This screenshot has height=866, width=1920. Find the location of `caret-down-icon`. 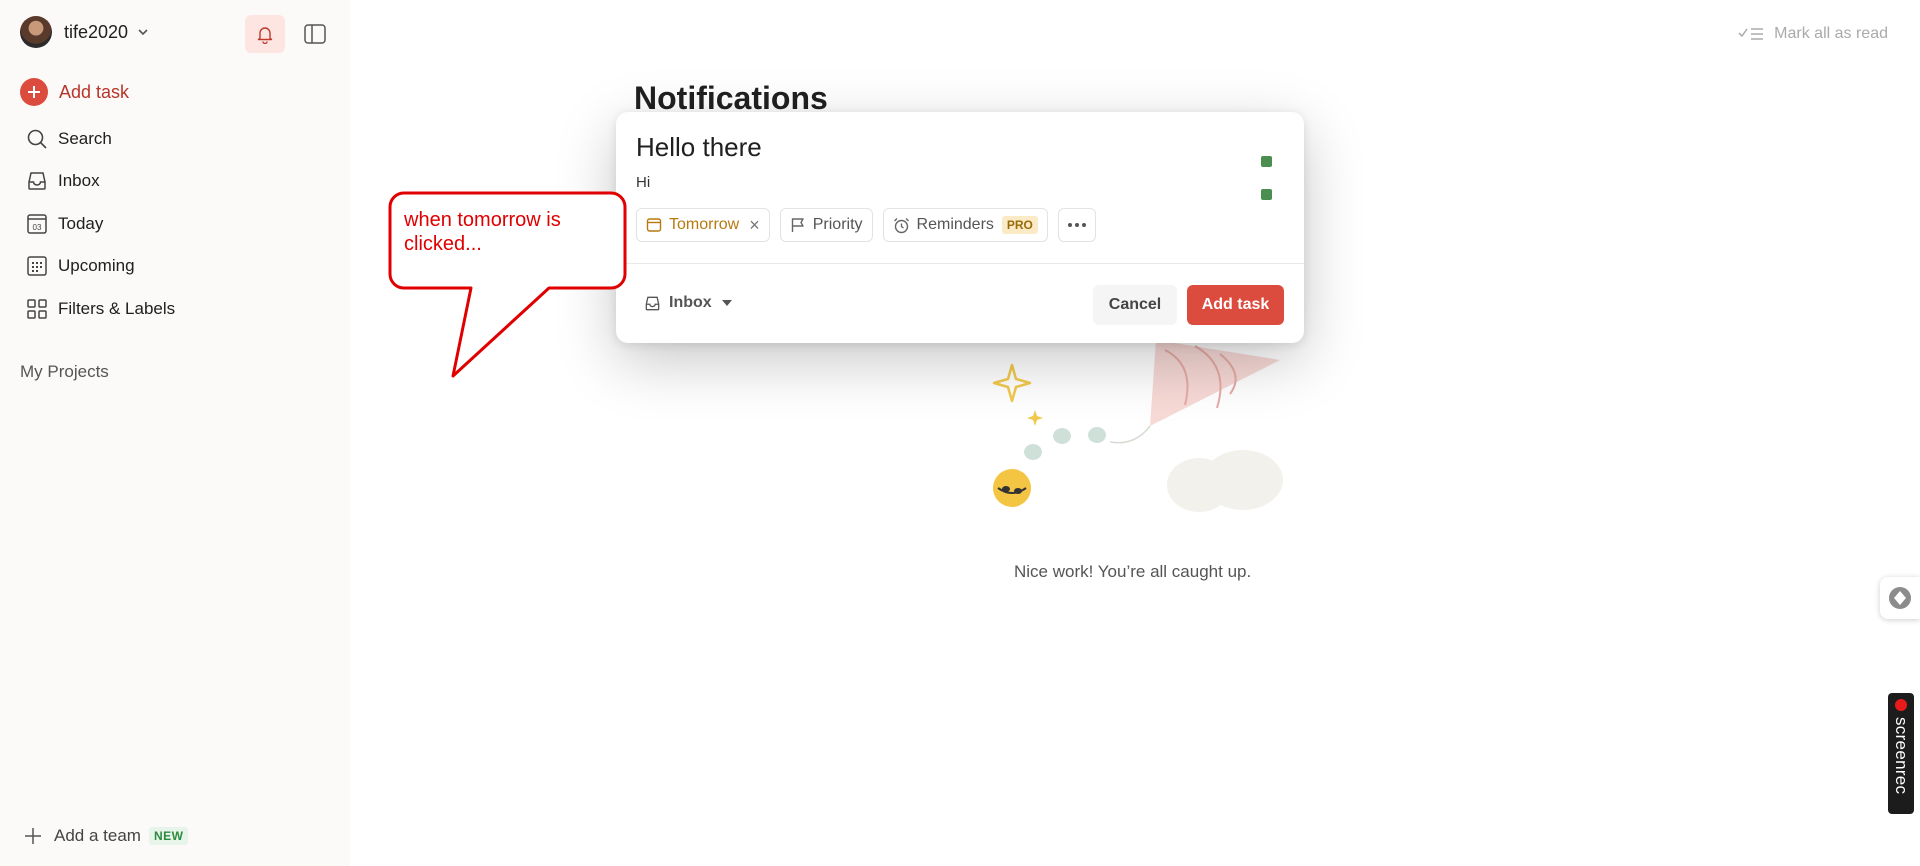

caret-down-icon is located at coordinates (726, 303).